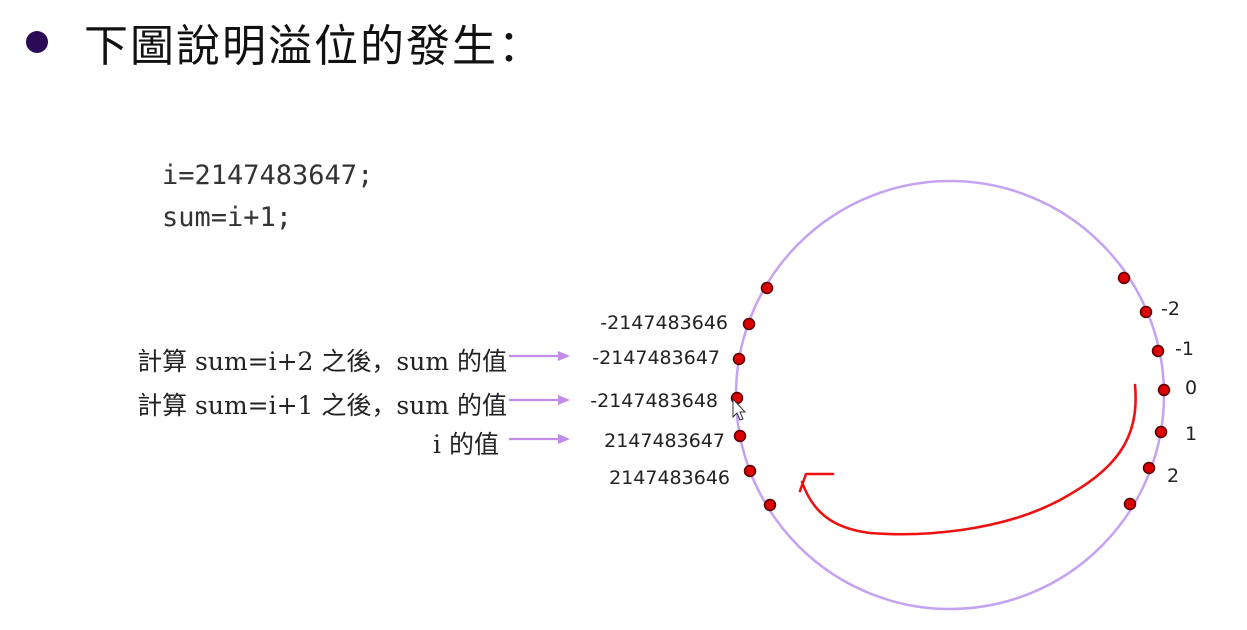 The image size is (1247, 630). Describe the element at coordinates (654, 401) in the screenshot. I see `label-neg-2147483648: -2147483648` at that location.